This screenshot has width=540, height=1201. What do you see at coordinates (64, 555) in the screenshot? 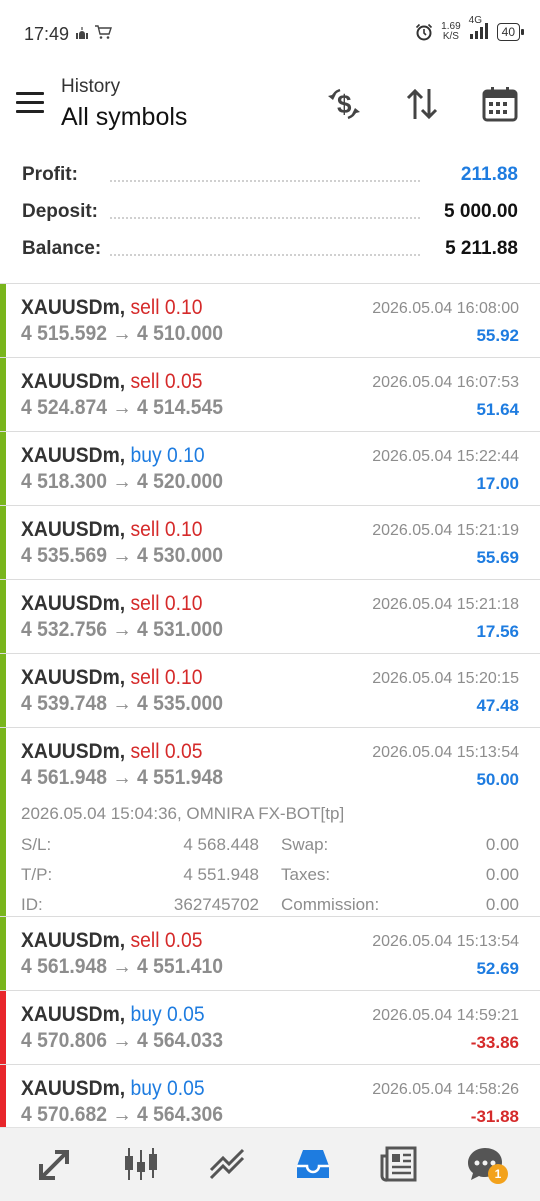
I see `open-price: 4 535.569` at bounding box center [64, 555].